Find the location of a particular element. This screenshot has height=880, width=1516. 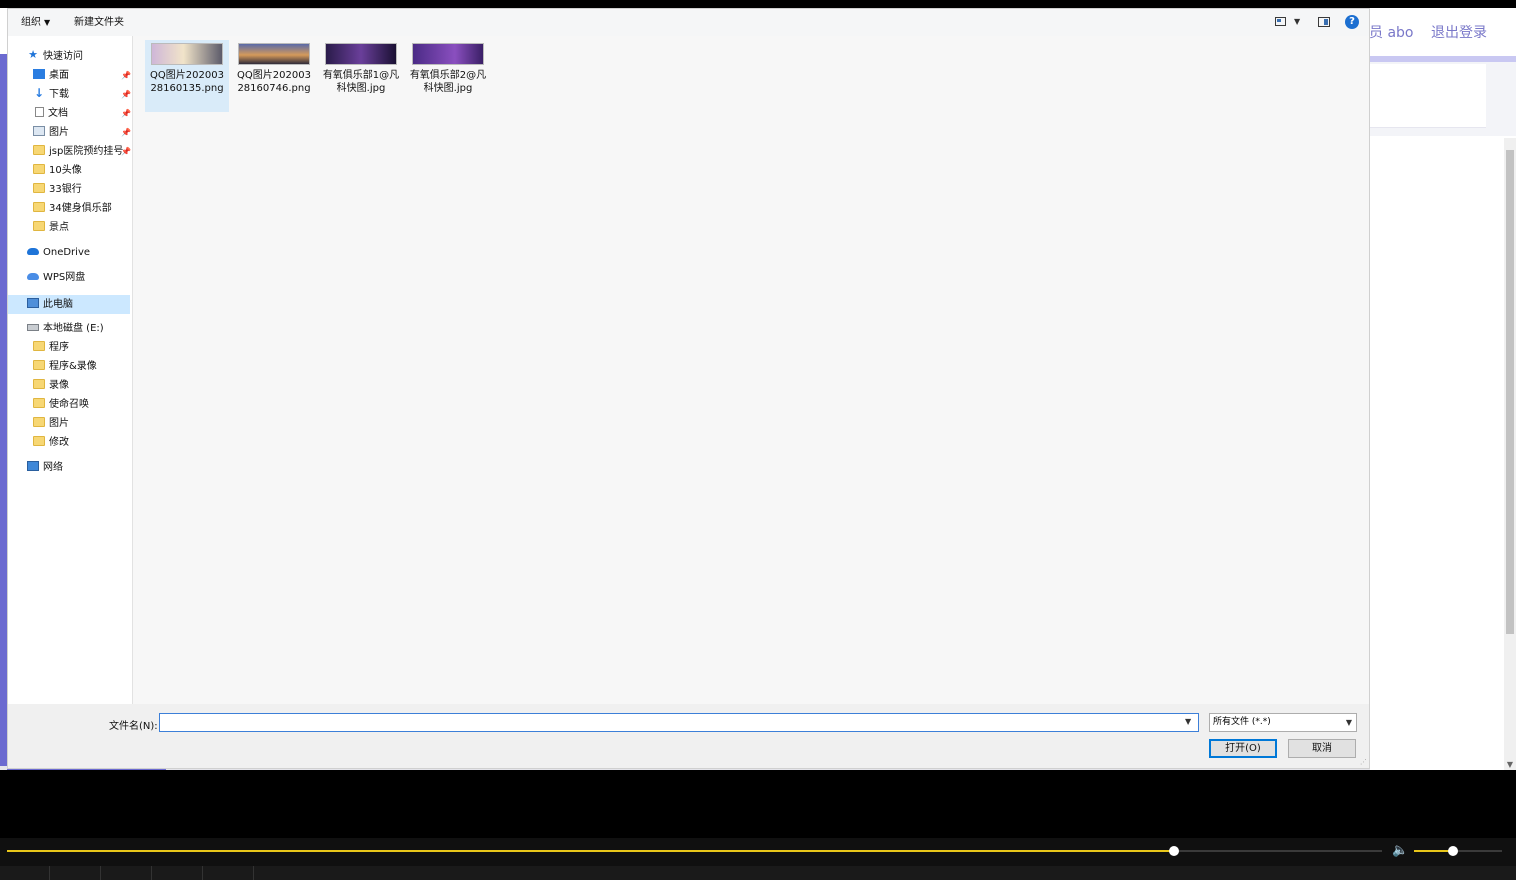

drive-icon is located at coordinates (33, 327).